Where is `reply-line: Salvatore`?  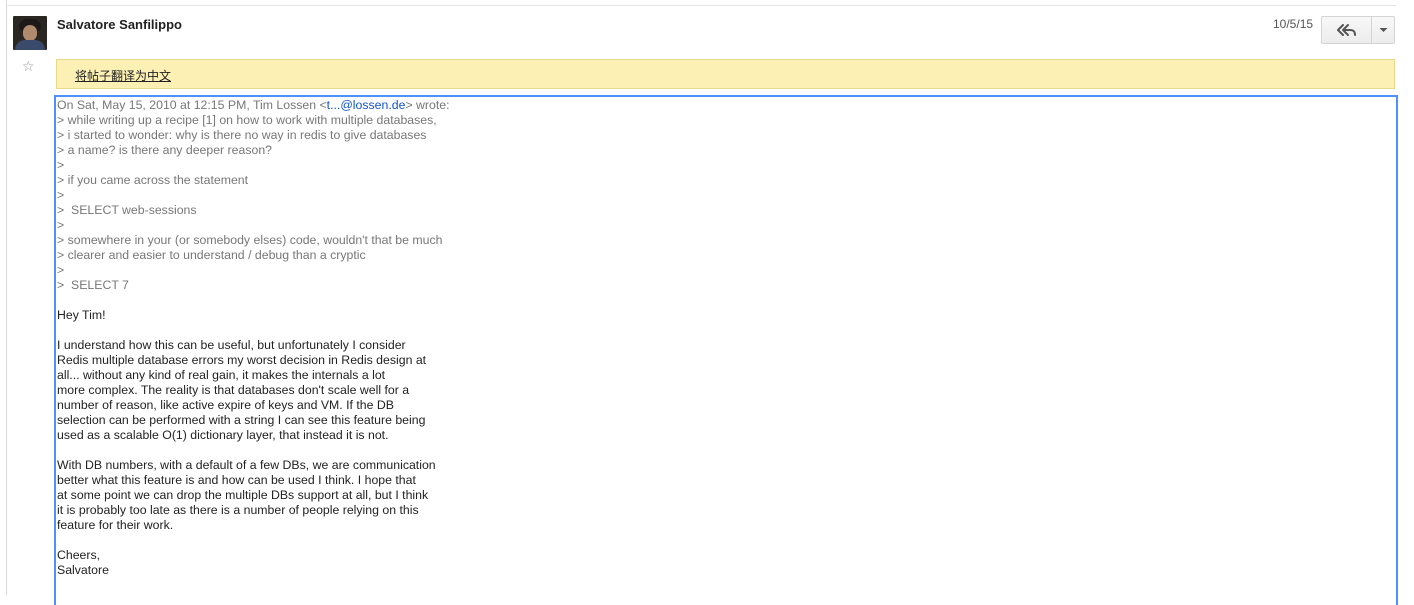
reply-line: Salvatore is located at coordinates (83, 570).